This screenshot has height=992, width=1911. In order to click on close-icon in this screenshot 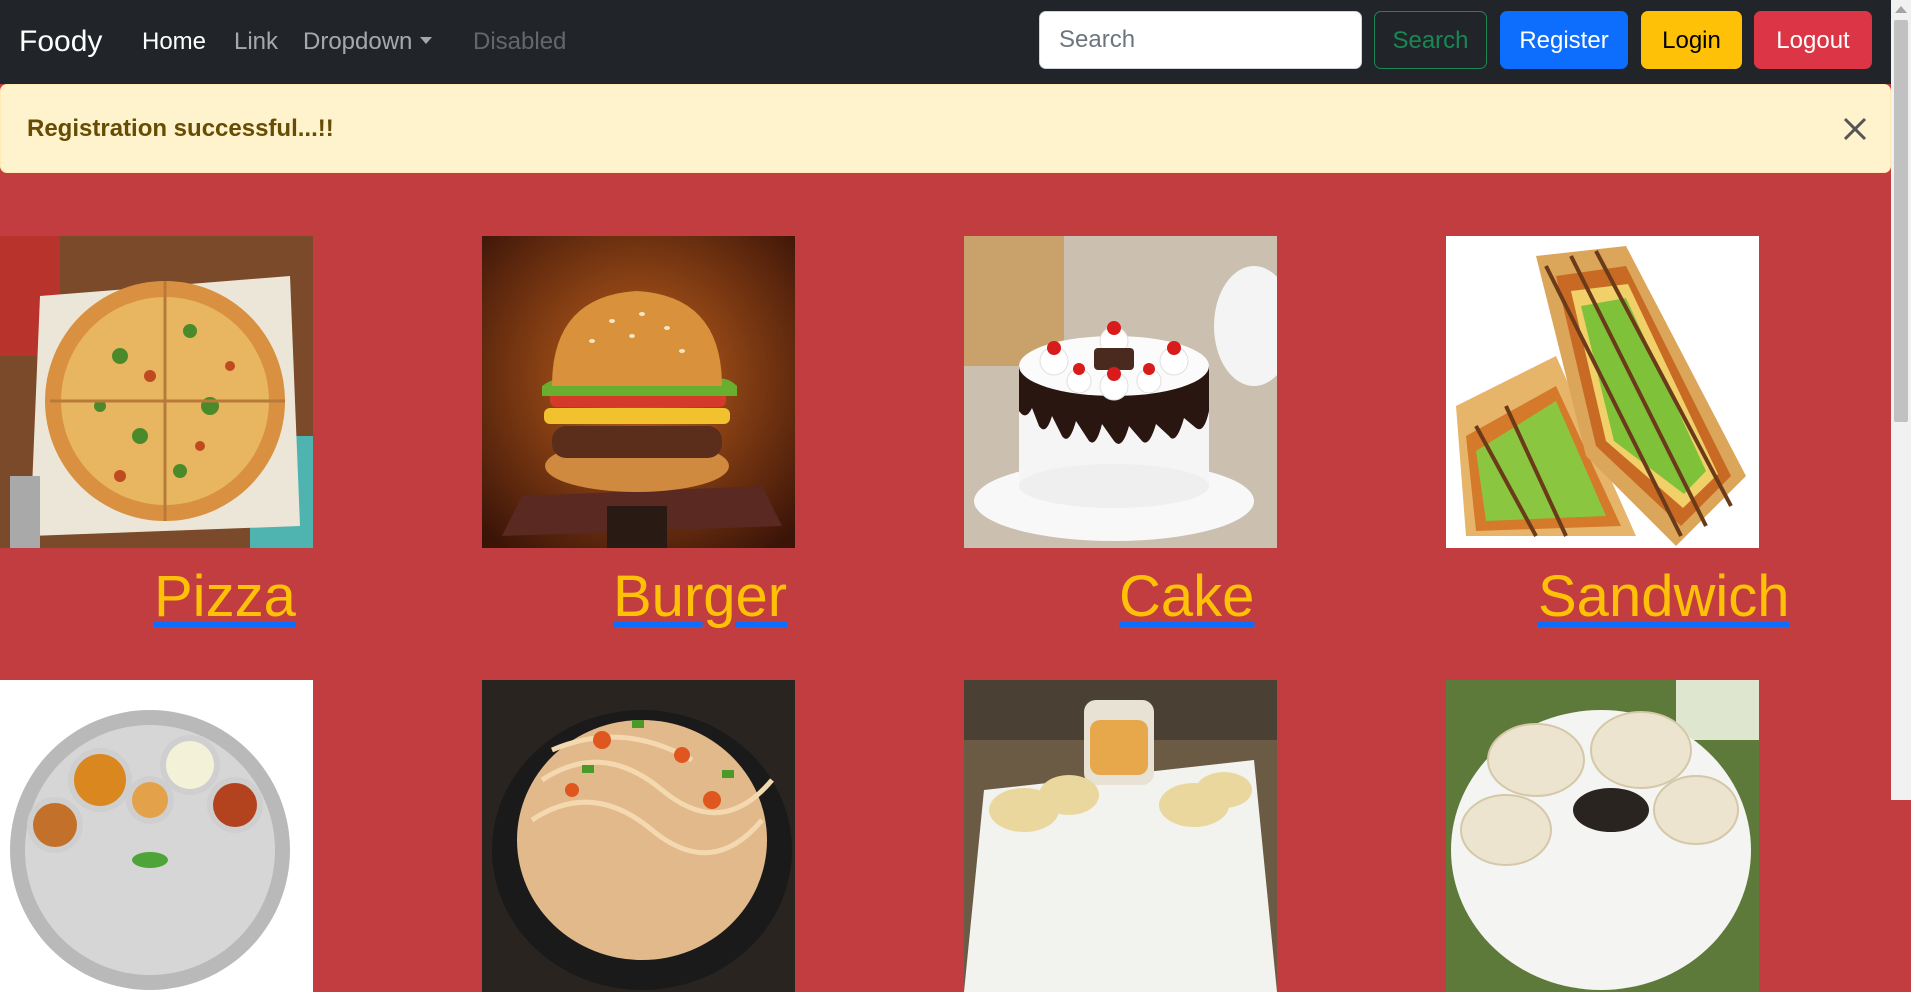, I will do `click(1855, 129)`.